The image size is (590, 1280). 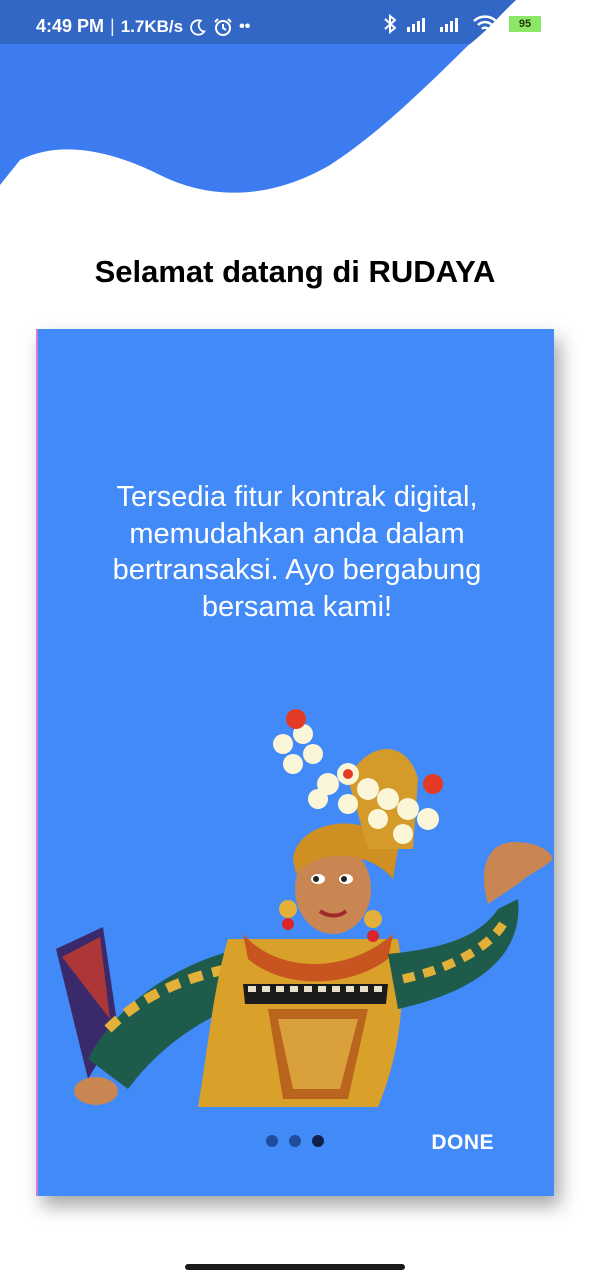 I want to click on page-indicator, so click(x=295, y=1141).